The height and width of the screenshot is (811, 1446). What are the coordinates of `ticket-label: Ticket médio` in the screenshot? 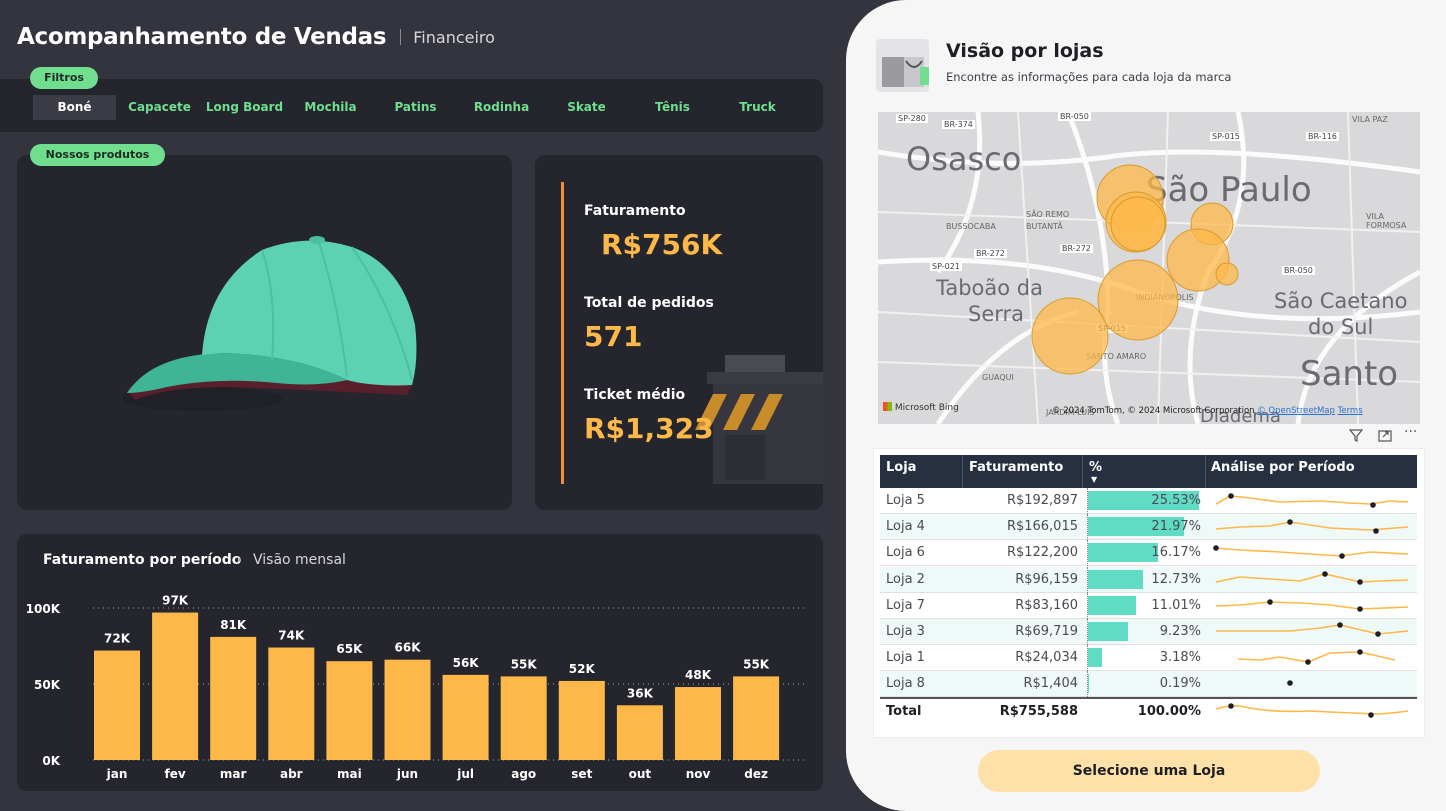 It's located at (635, 395).